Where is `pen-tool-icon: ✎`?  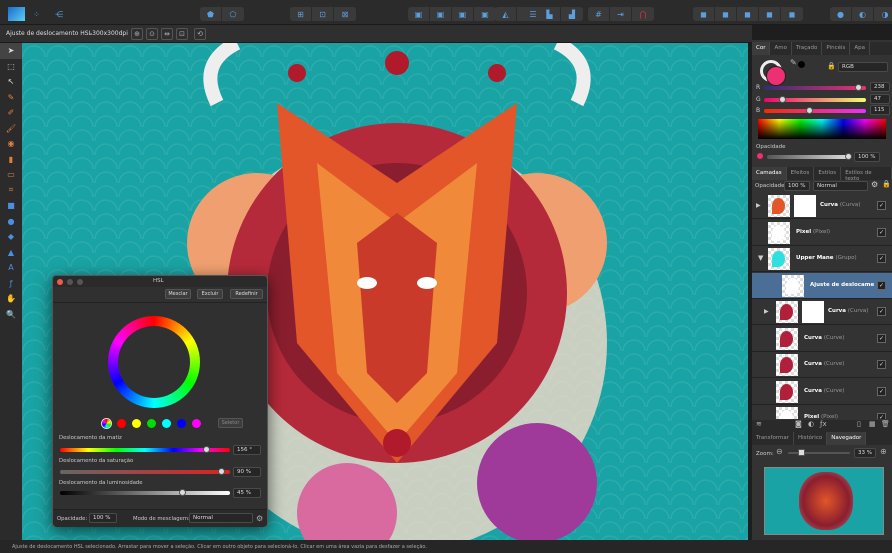
pen-tool-icon: ✎ is located at coordinates (11, 98).